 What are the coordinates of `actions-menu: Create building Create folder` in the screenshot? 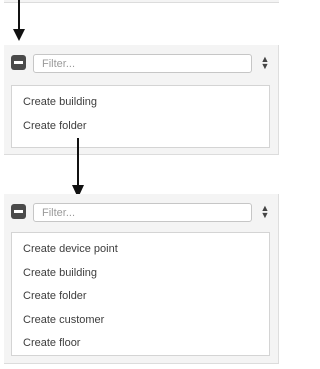 It's located at (140, 116).